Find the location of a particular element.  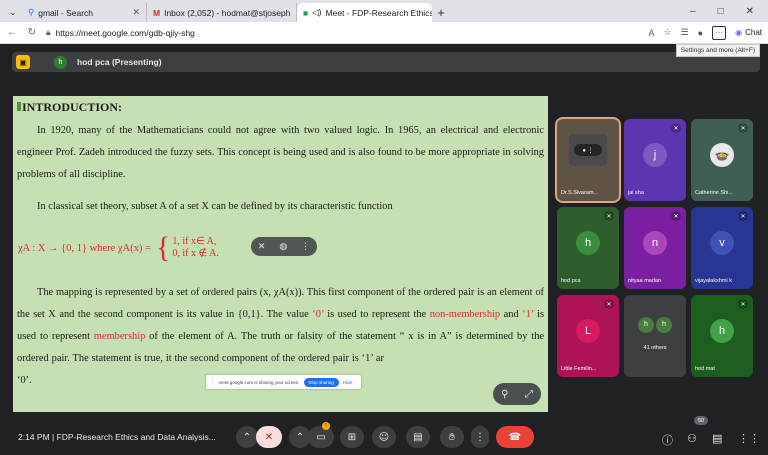

emoji-reactions-button: ☺ is located at coordinates (384, 437).